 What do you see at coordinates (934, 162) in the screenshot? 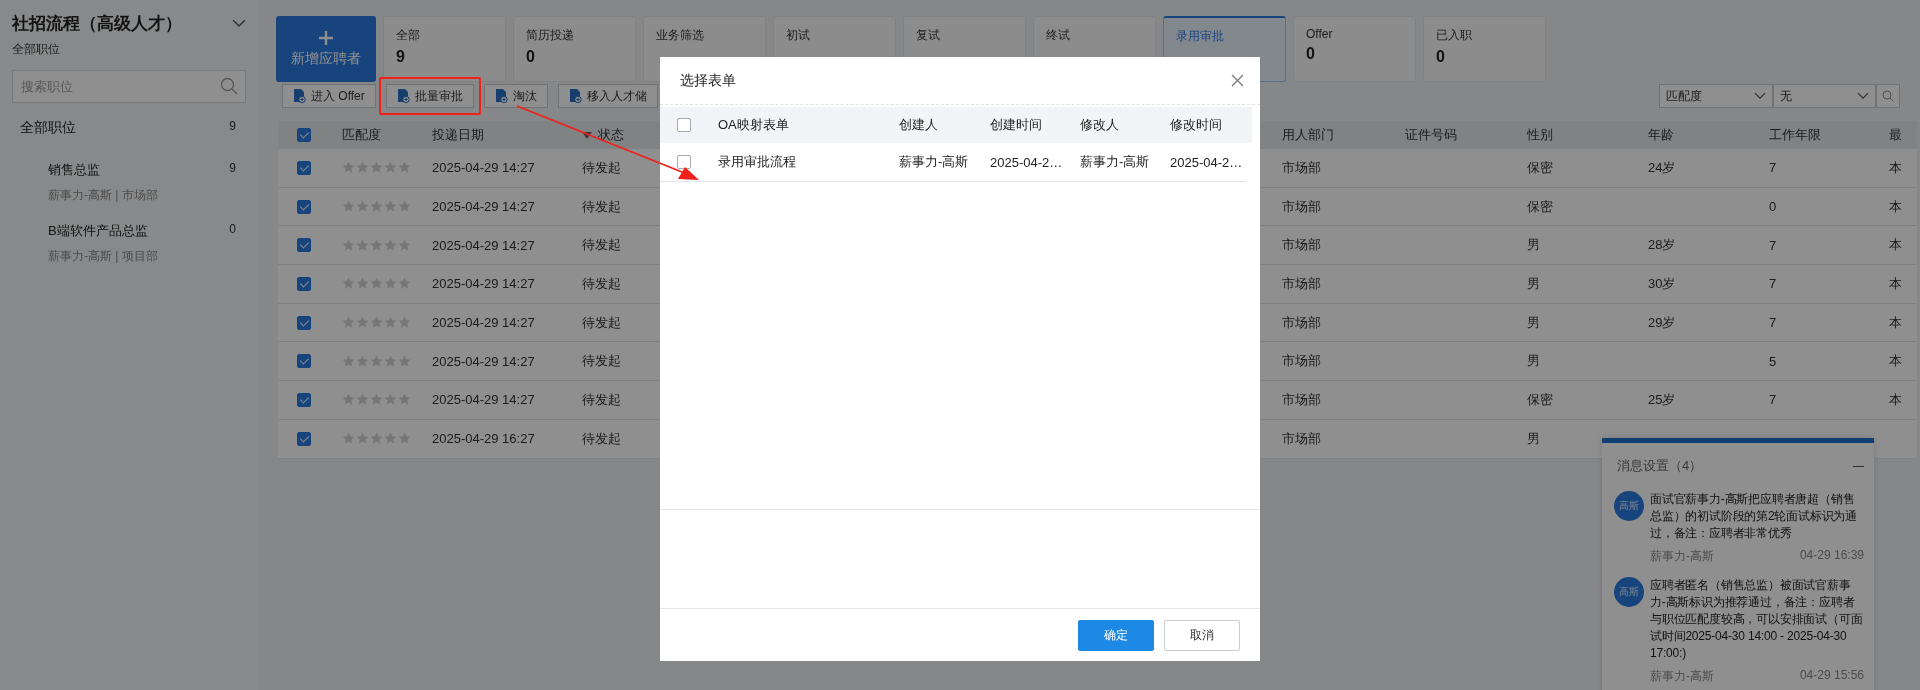
I see `table-cell-text: 薪事力-高斯` at bounding box center [934, 162].